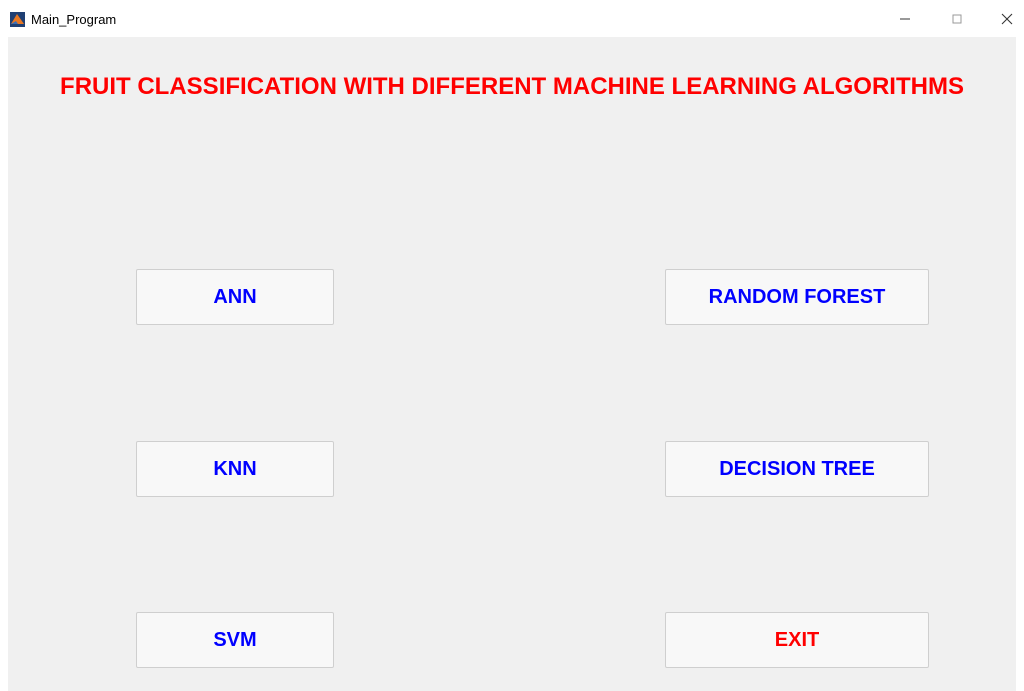 This screenshot has width=1024, height=691. What do you see at coordinates (235, 640) in the screenshot?
I see `svm-button: SVM` at bounding box center [235, 640].